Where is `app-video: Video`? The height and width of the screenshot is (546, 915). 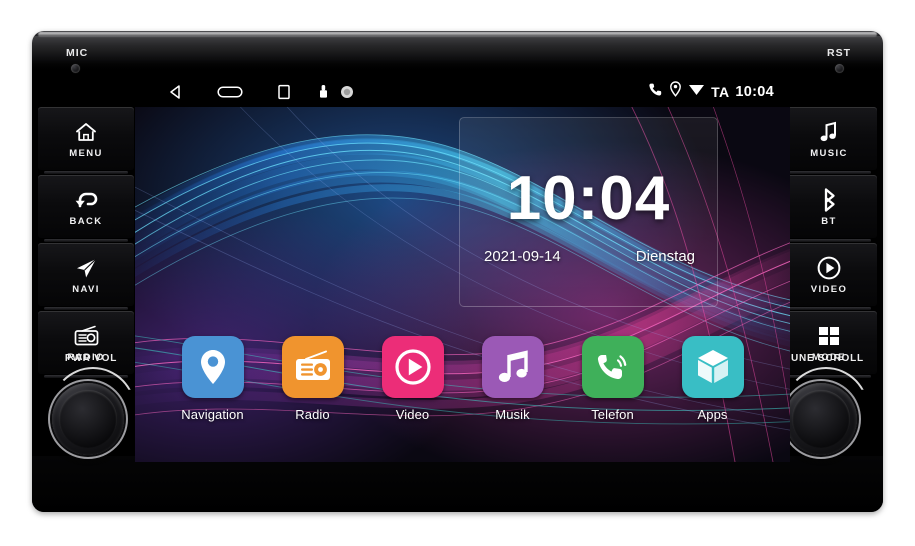 app-video: Video is located at coordinates (413, 390).